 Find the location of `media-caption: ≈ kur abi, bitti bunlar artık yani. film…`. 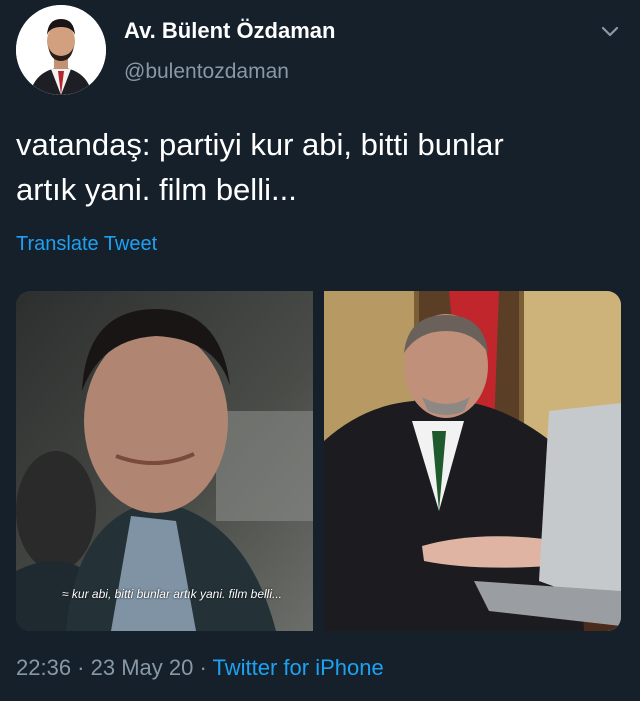

media-caption: ≈ kur abi, bitti bunlar artık yani. film… is located at coordinates (172, 594).